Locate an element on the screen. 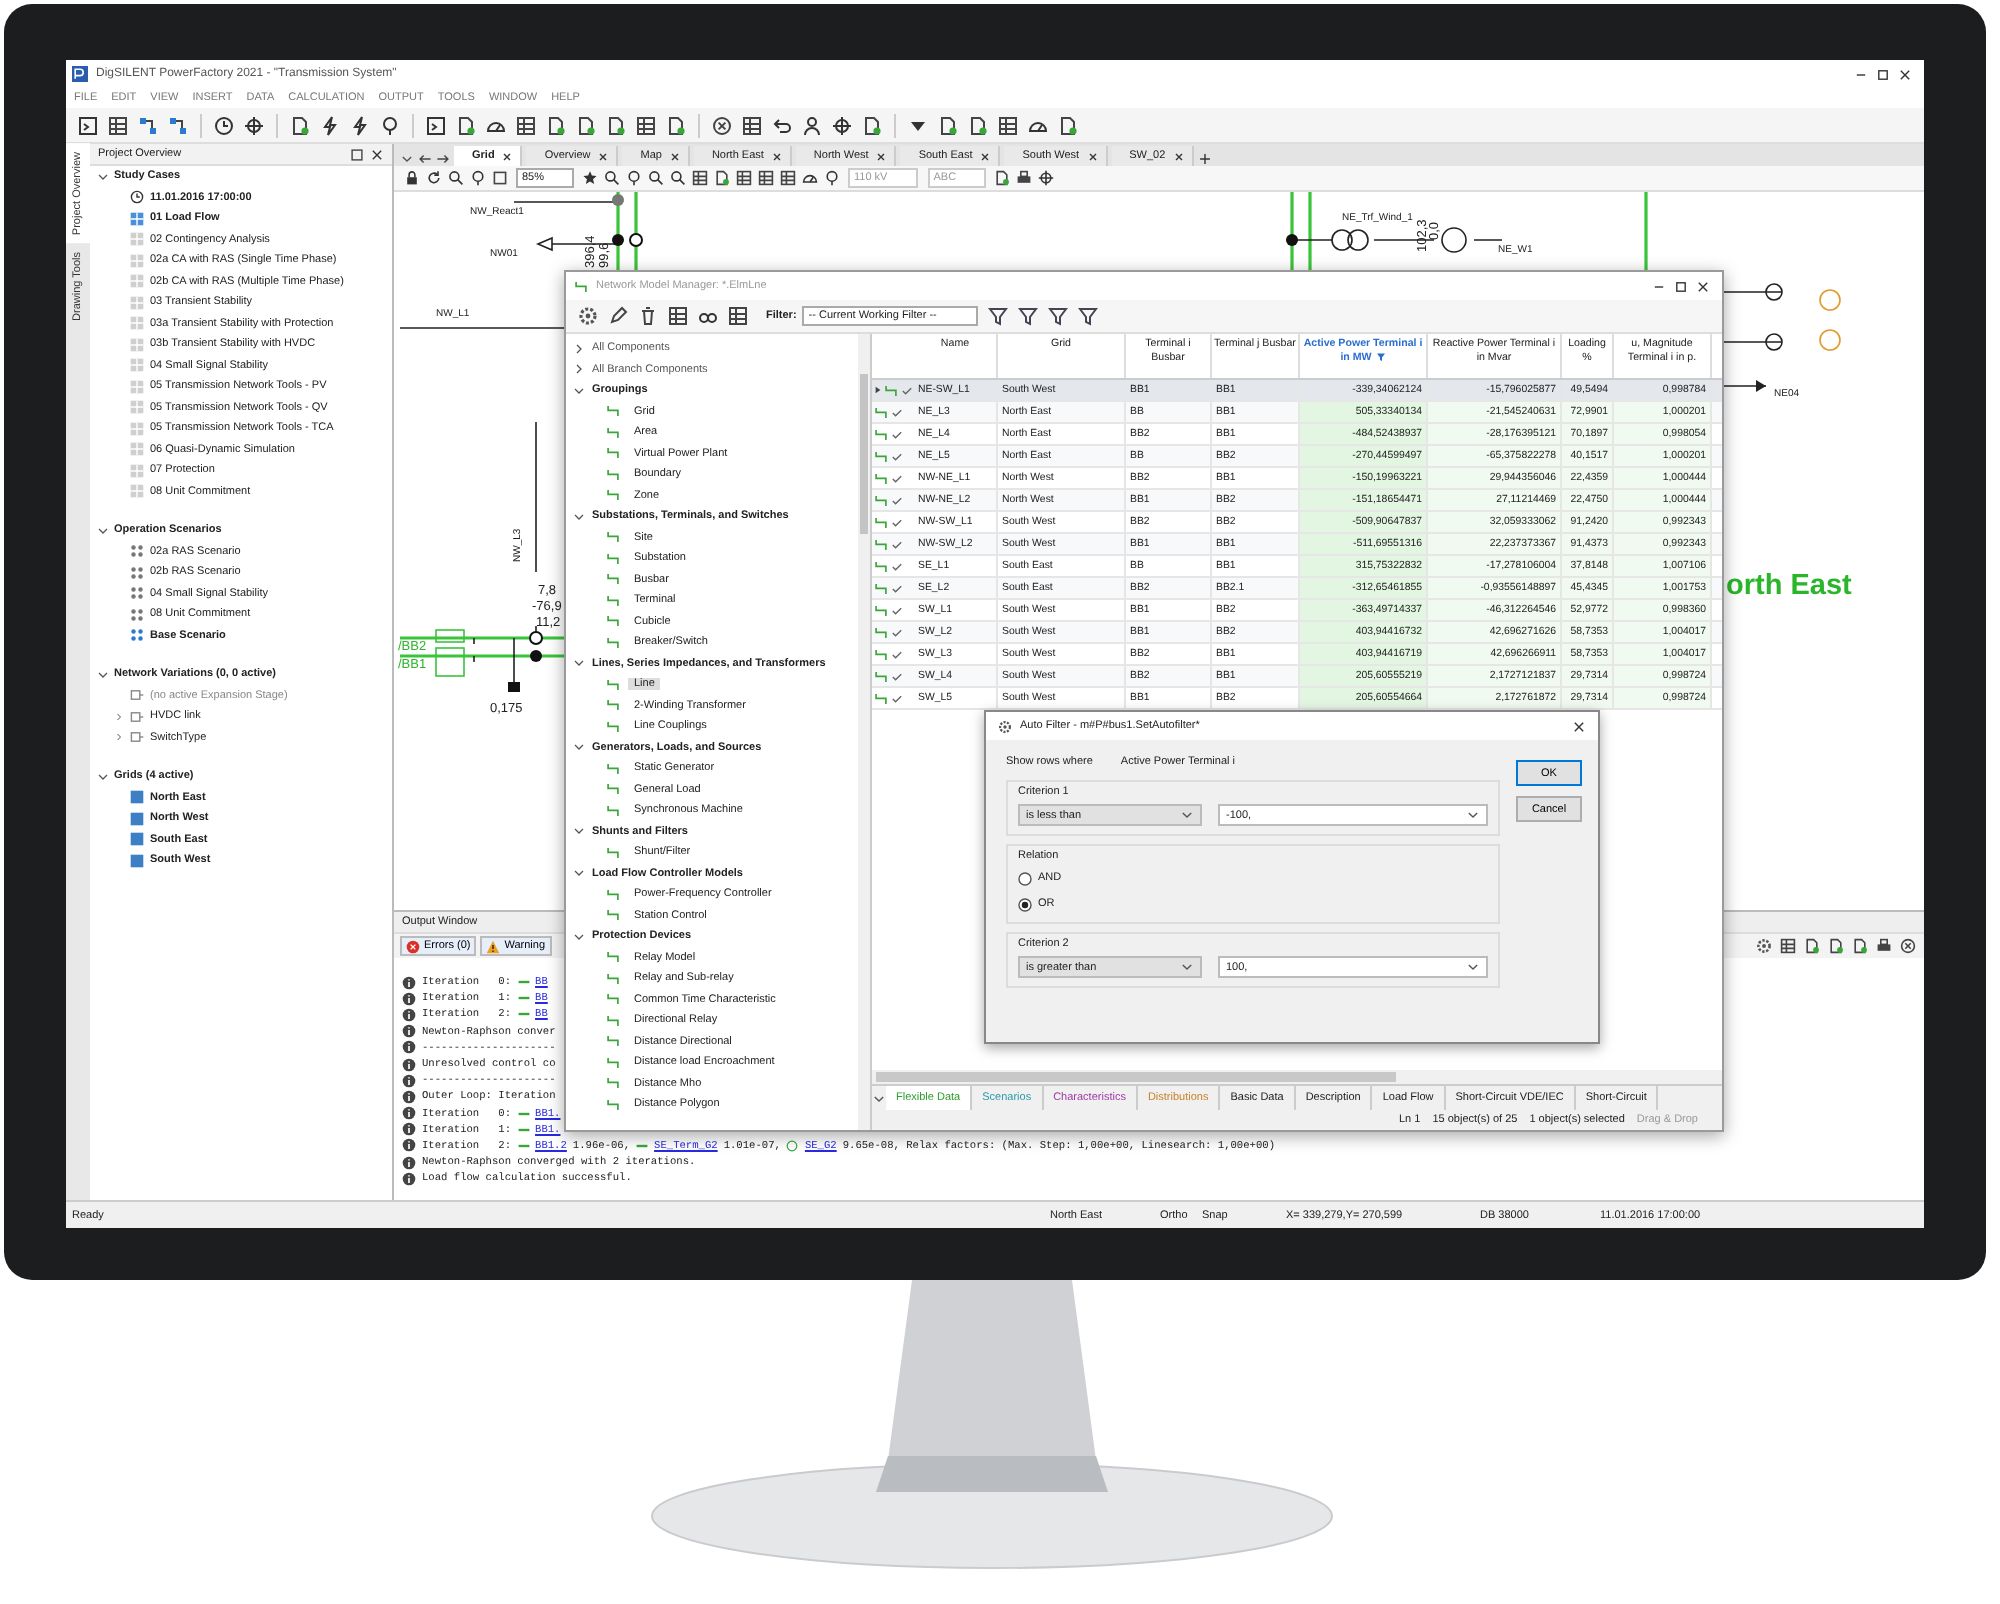 The image size is (2000, 1604). generator-icon is located at coordinates (792, 1145).